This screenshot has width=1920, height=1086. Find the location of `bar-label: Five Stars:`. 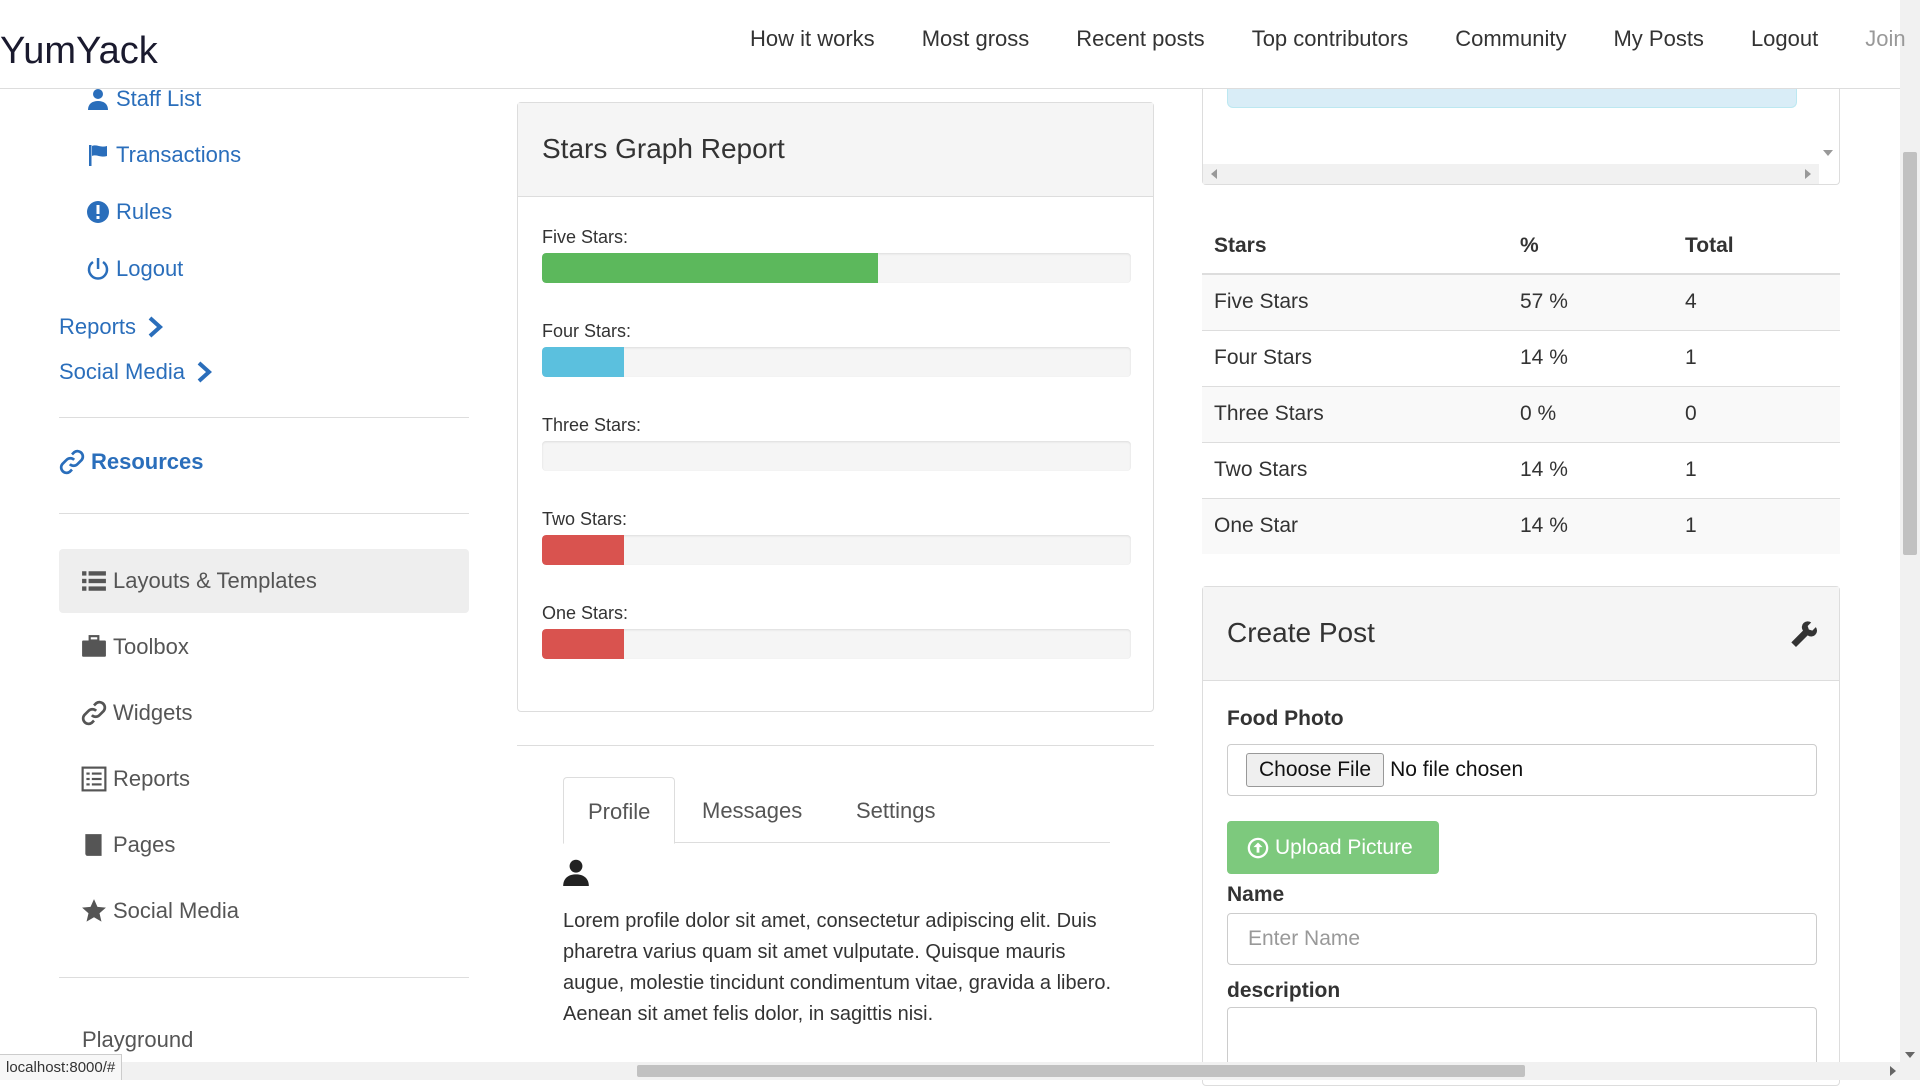

bar-label: Five Stars: is located at coordinates (585, 237).